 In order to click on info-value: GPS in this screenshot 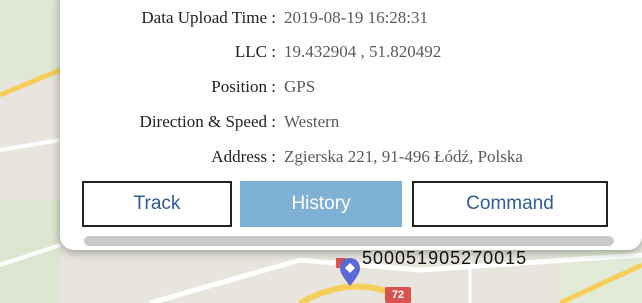, I will do `click(300, 86)`.